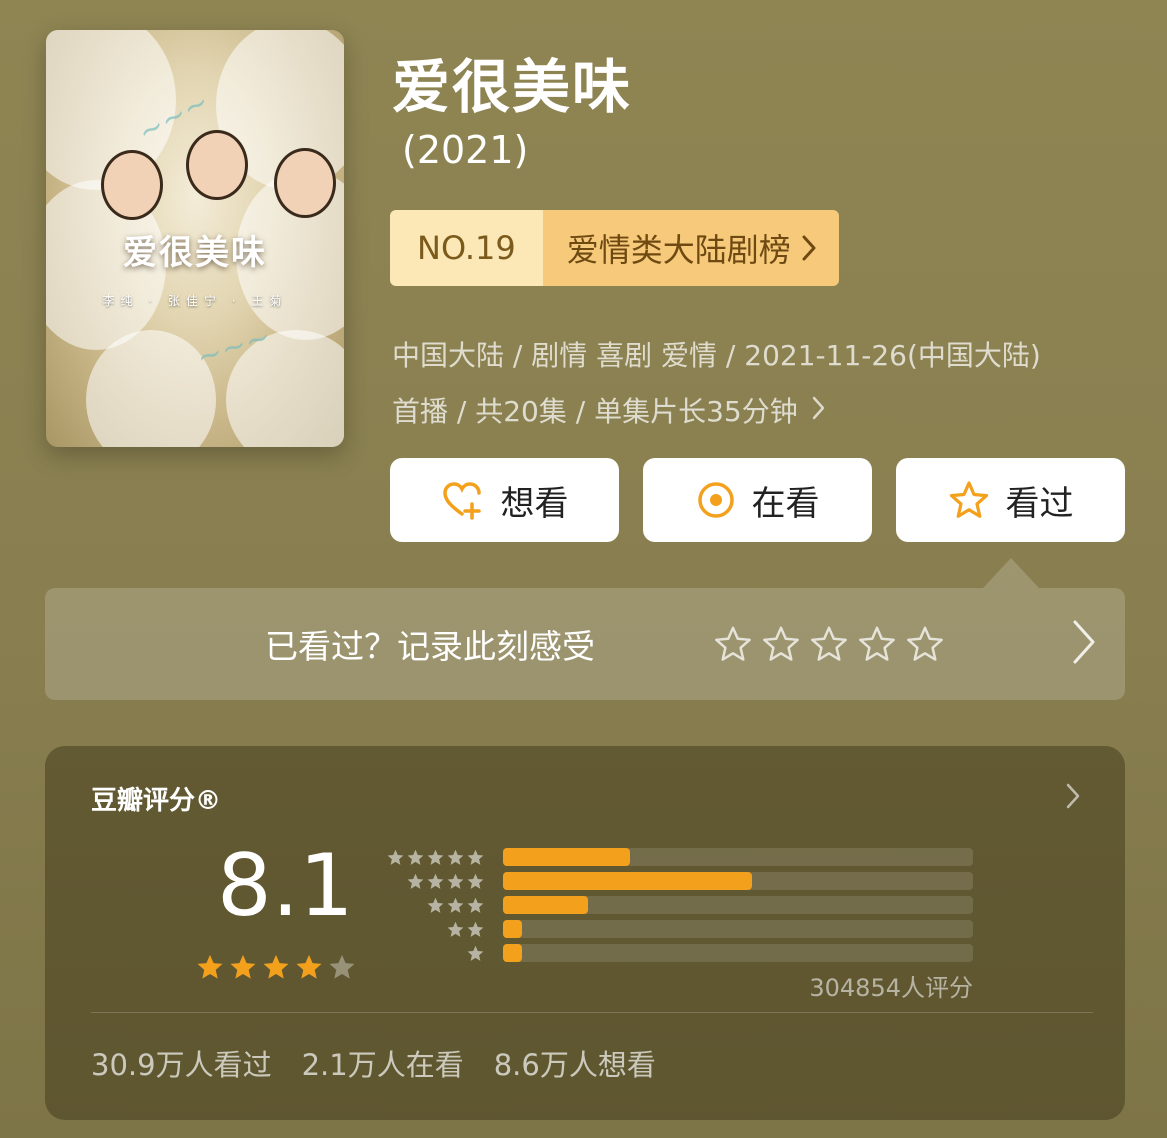 The image size is (1167, 1138). I want to click on distribution-row-4-stars, so click(679, 881).